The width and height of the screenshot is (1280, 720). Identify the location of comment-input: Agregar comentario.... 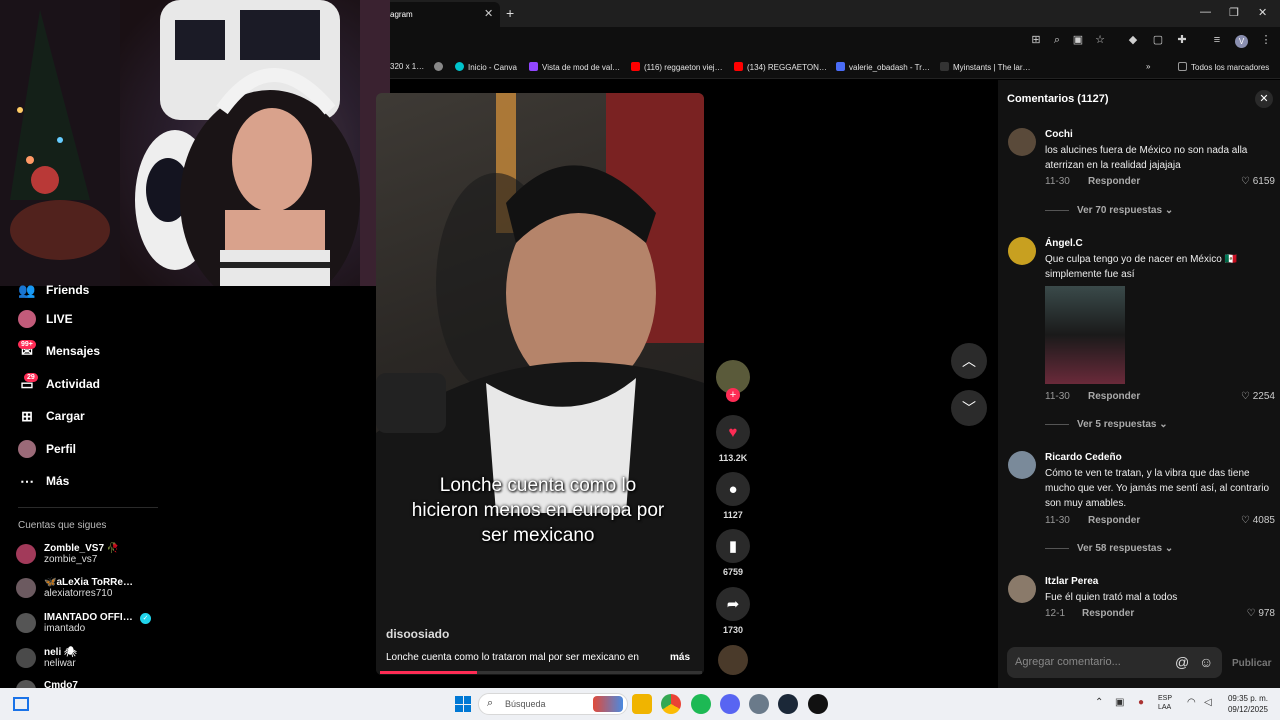
(1114, 662).